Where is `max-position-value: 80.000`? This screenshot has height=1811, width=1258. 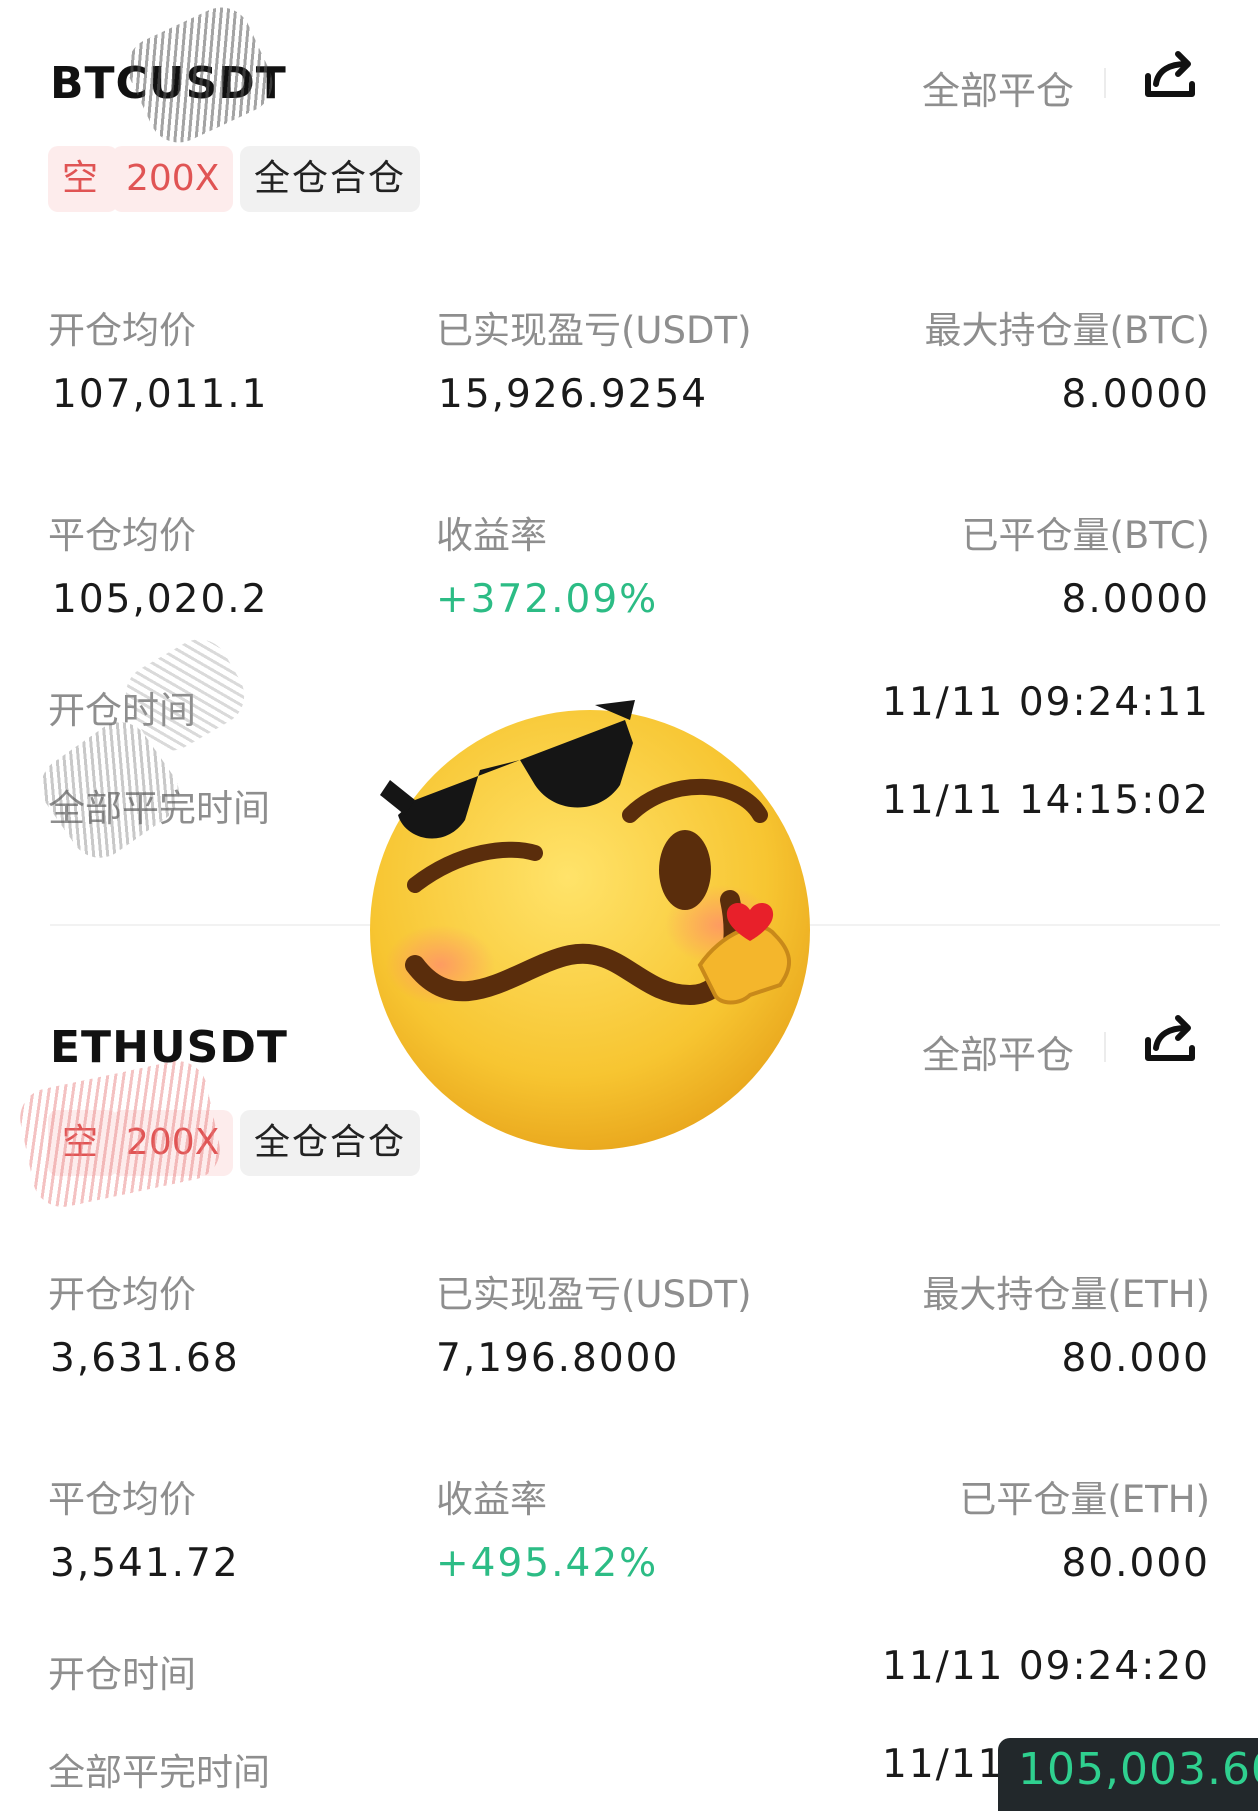
max-position-value: 80.000 is located at coordinates (1135, 1358).